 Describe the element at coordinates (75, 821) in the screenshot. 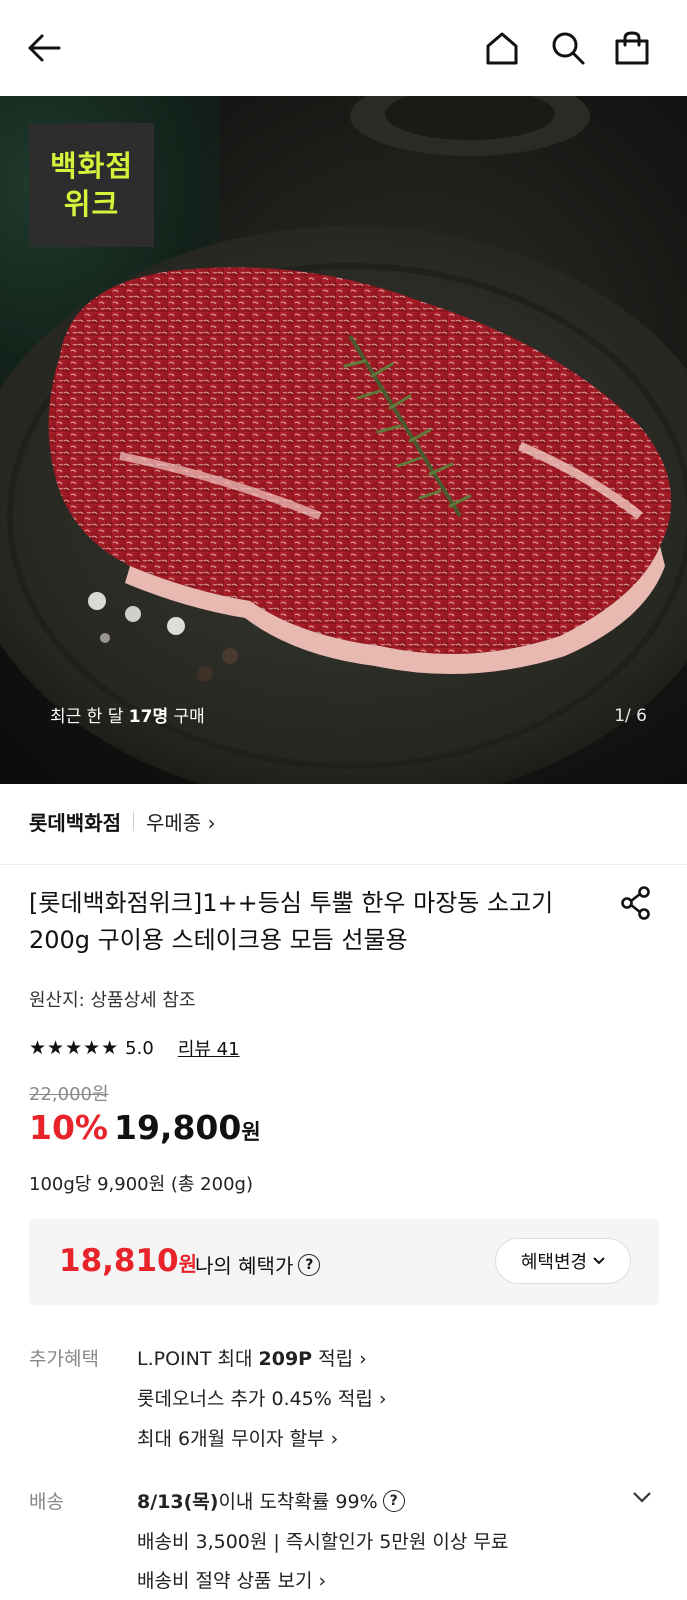

I see `brand-name: 롯데백화점` at that location.